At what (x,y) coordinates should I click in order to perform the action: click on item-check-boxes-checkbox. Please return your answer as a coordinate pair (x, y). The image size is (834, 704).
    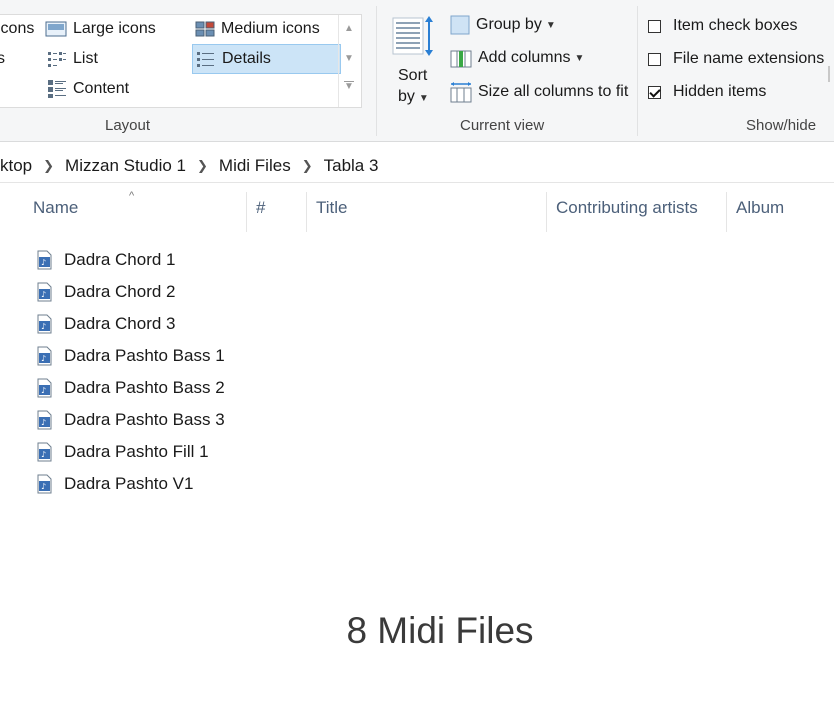
    Looking at the image, I should click on (654, 26).